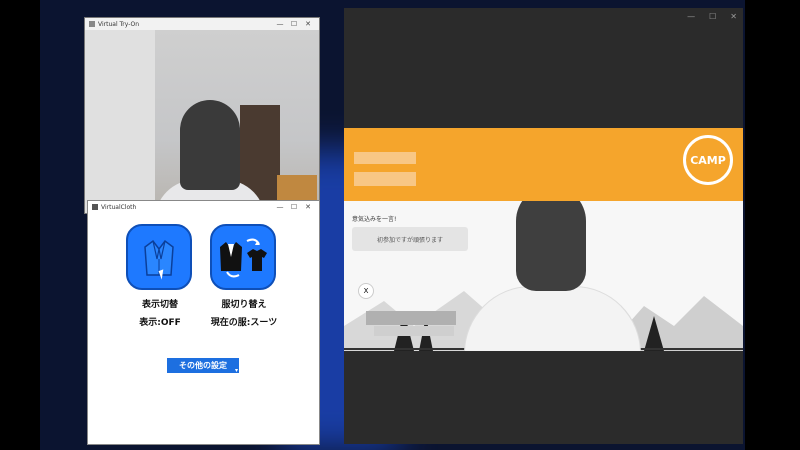 The height and width of the screenshot is (450, 800). Describe the element at coordinates (772, 225) in the screenshot. I see `letterbox-right` at that location.